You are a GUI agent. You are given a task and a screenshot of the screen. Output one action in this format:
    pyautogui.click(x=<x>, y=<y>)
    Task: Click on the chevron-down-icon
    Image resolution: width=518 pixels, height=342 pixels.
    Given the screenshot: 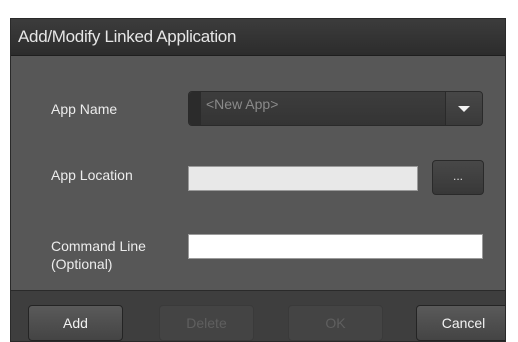 What is the action you would take?
    pyautogui.click(x=464, y=109)
    